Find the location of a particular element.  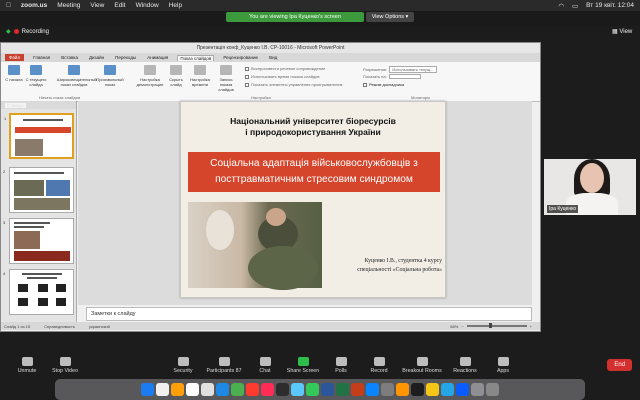

presenter-view-label: Режим докладчика is located at coordinates (387, 84).